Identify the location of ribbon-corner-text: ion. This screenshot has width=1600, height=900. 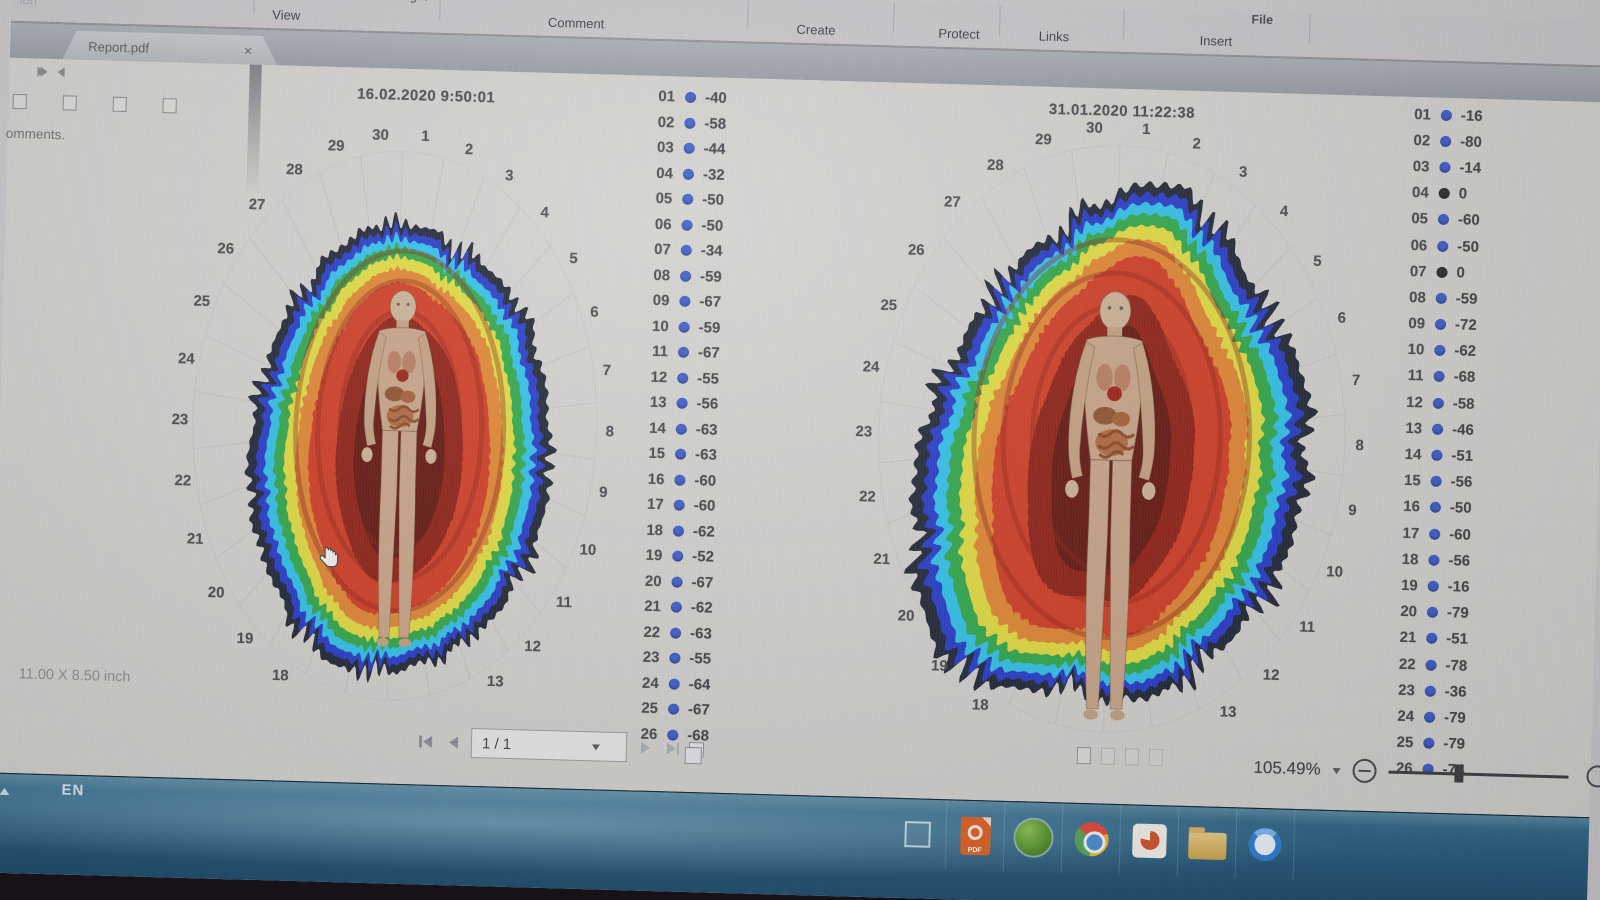
(28, 4).